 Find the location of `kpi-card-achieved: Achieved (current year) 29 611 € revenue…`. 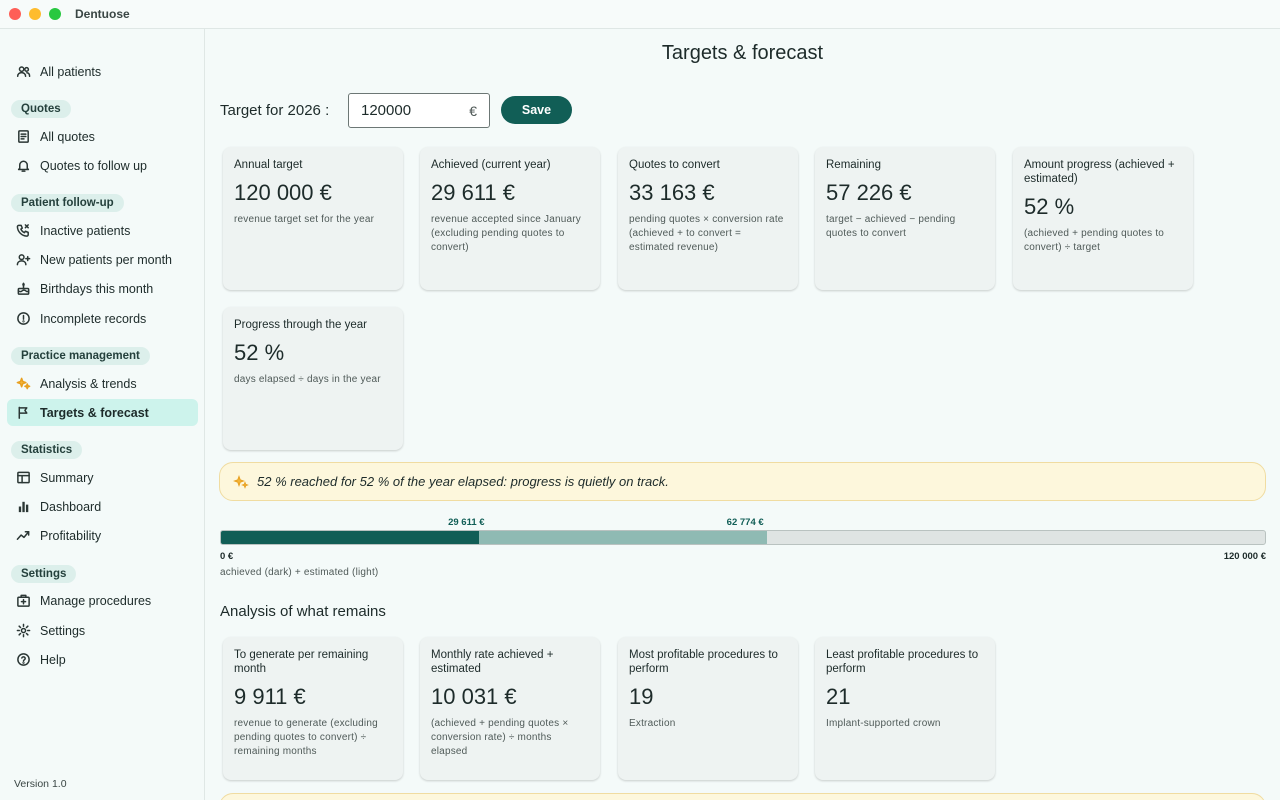

kpi-card-achieved: Achieved (current year) 29 611 € revenue… is located at coordinates (510, 218).